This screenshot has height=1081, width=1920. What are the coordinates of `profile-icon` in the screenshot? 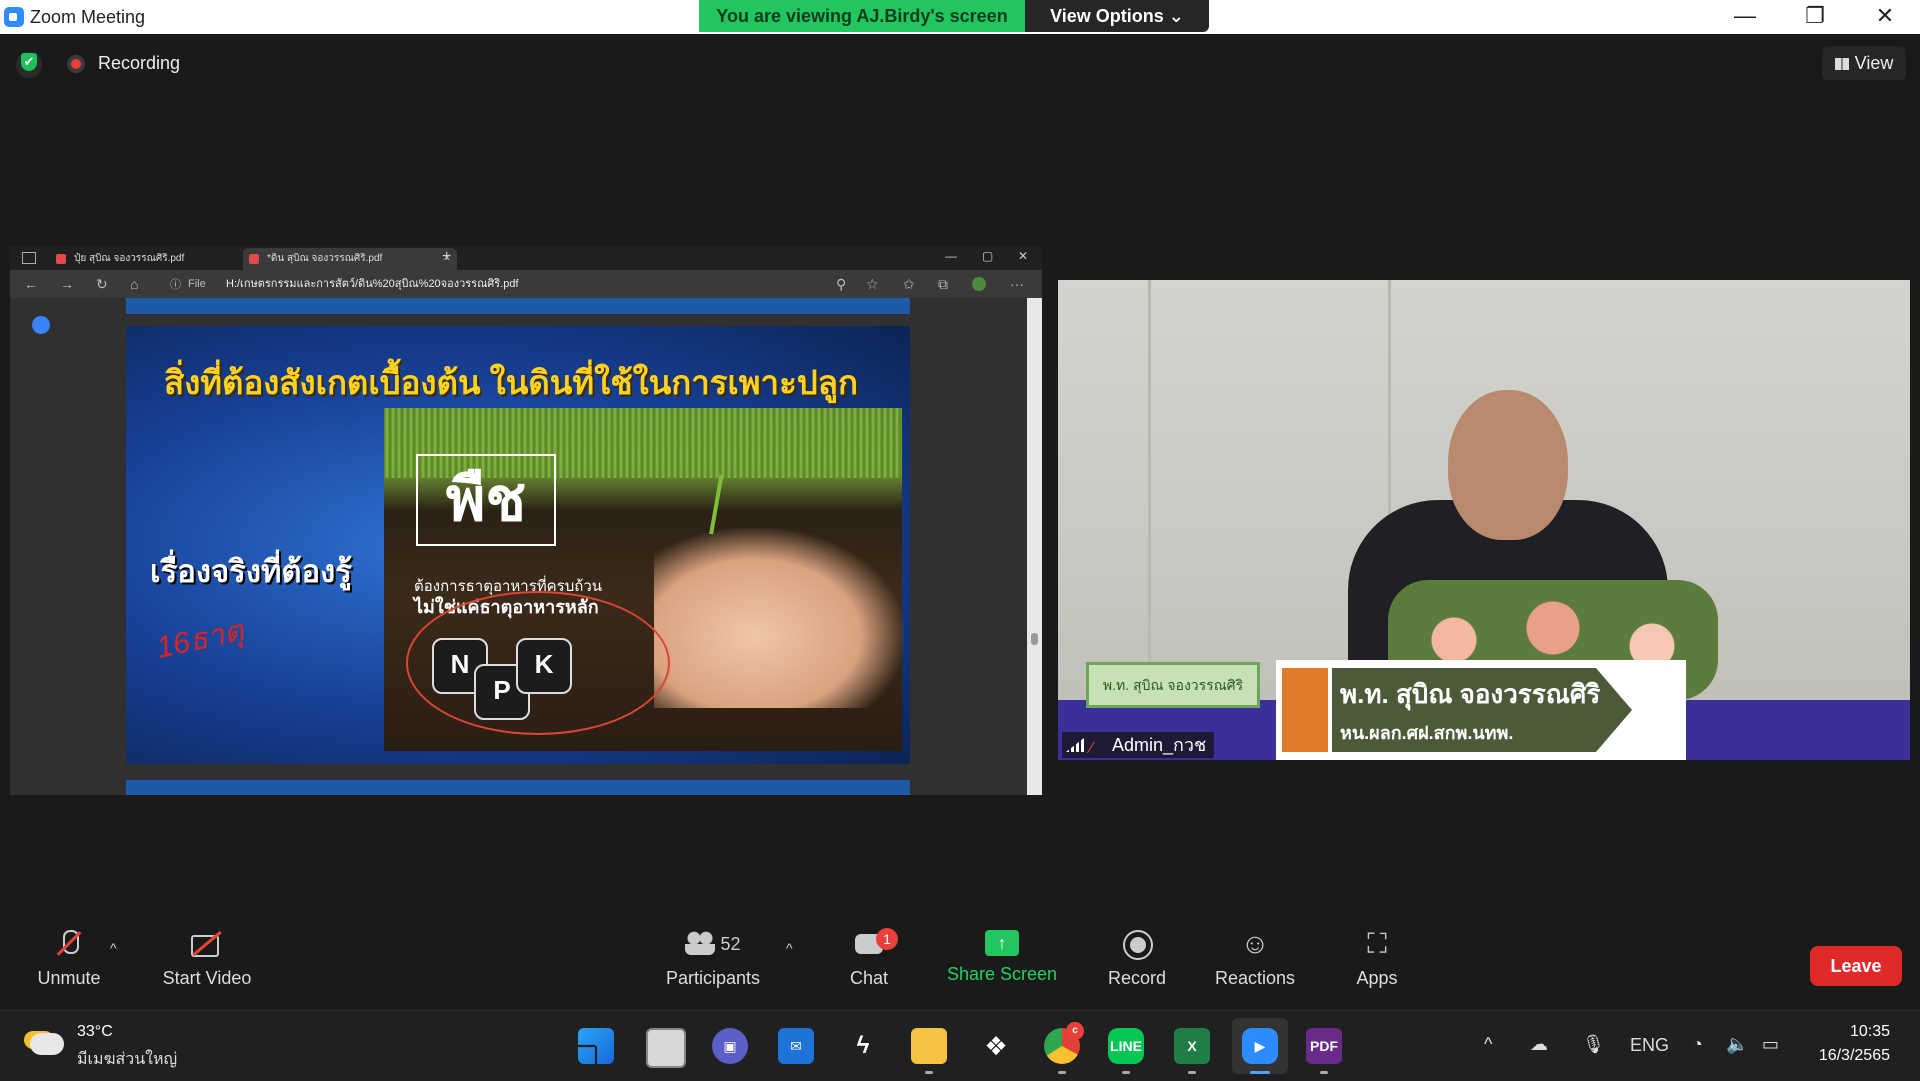 It's located at (979, 284).